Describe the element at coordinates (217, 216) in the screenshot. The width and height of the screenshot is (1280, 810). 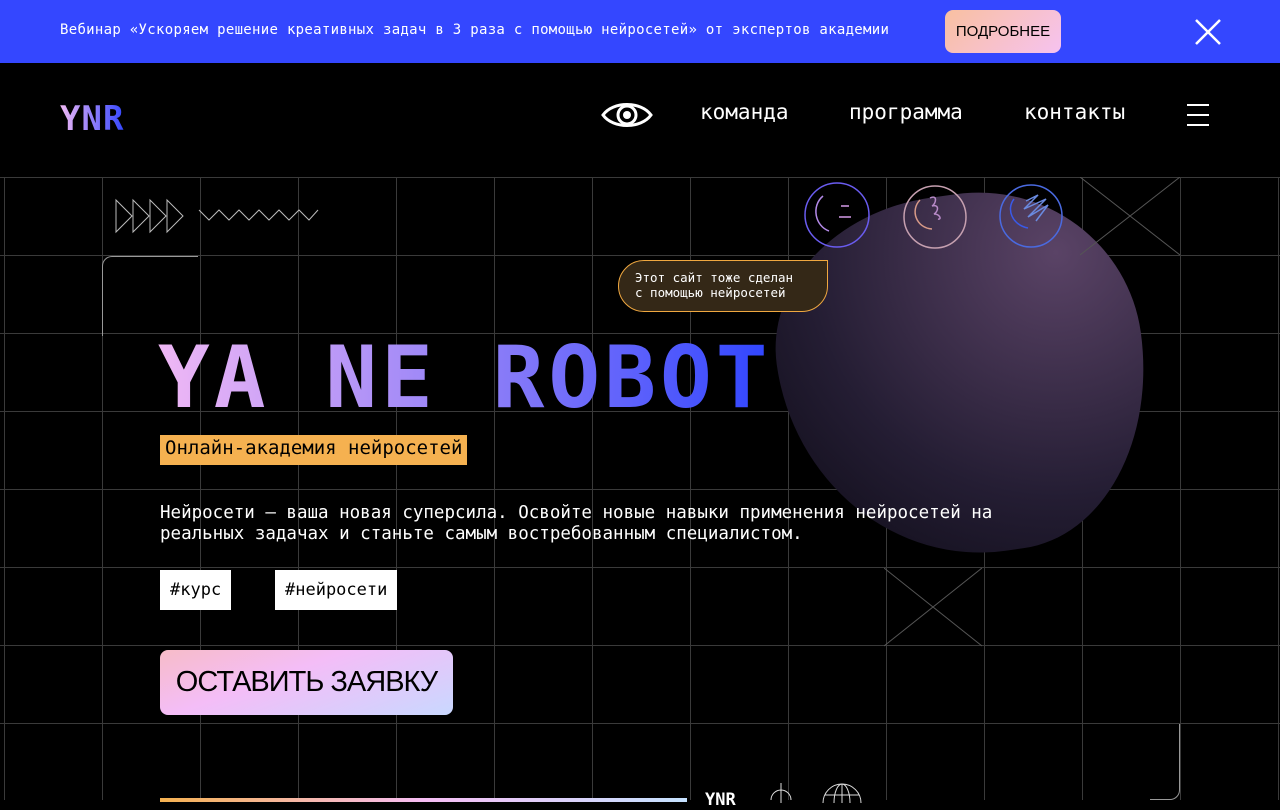
I see `decorative-arrows-icon` at that location.